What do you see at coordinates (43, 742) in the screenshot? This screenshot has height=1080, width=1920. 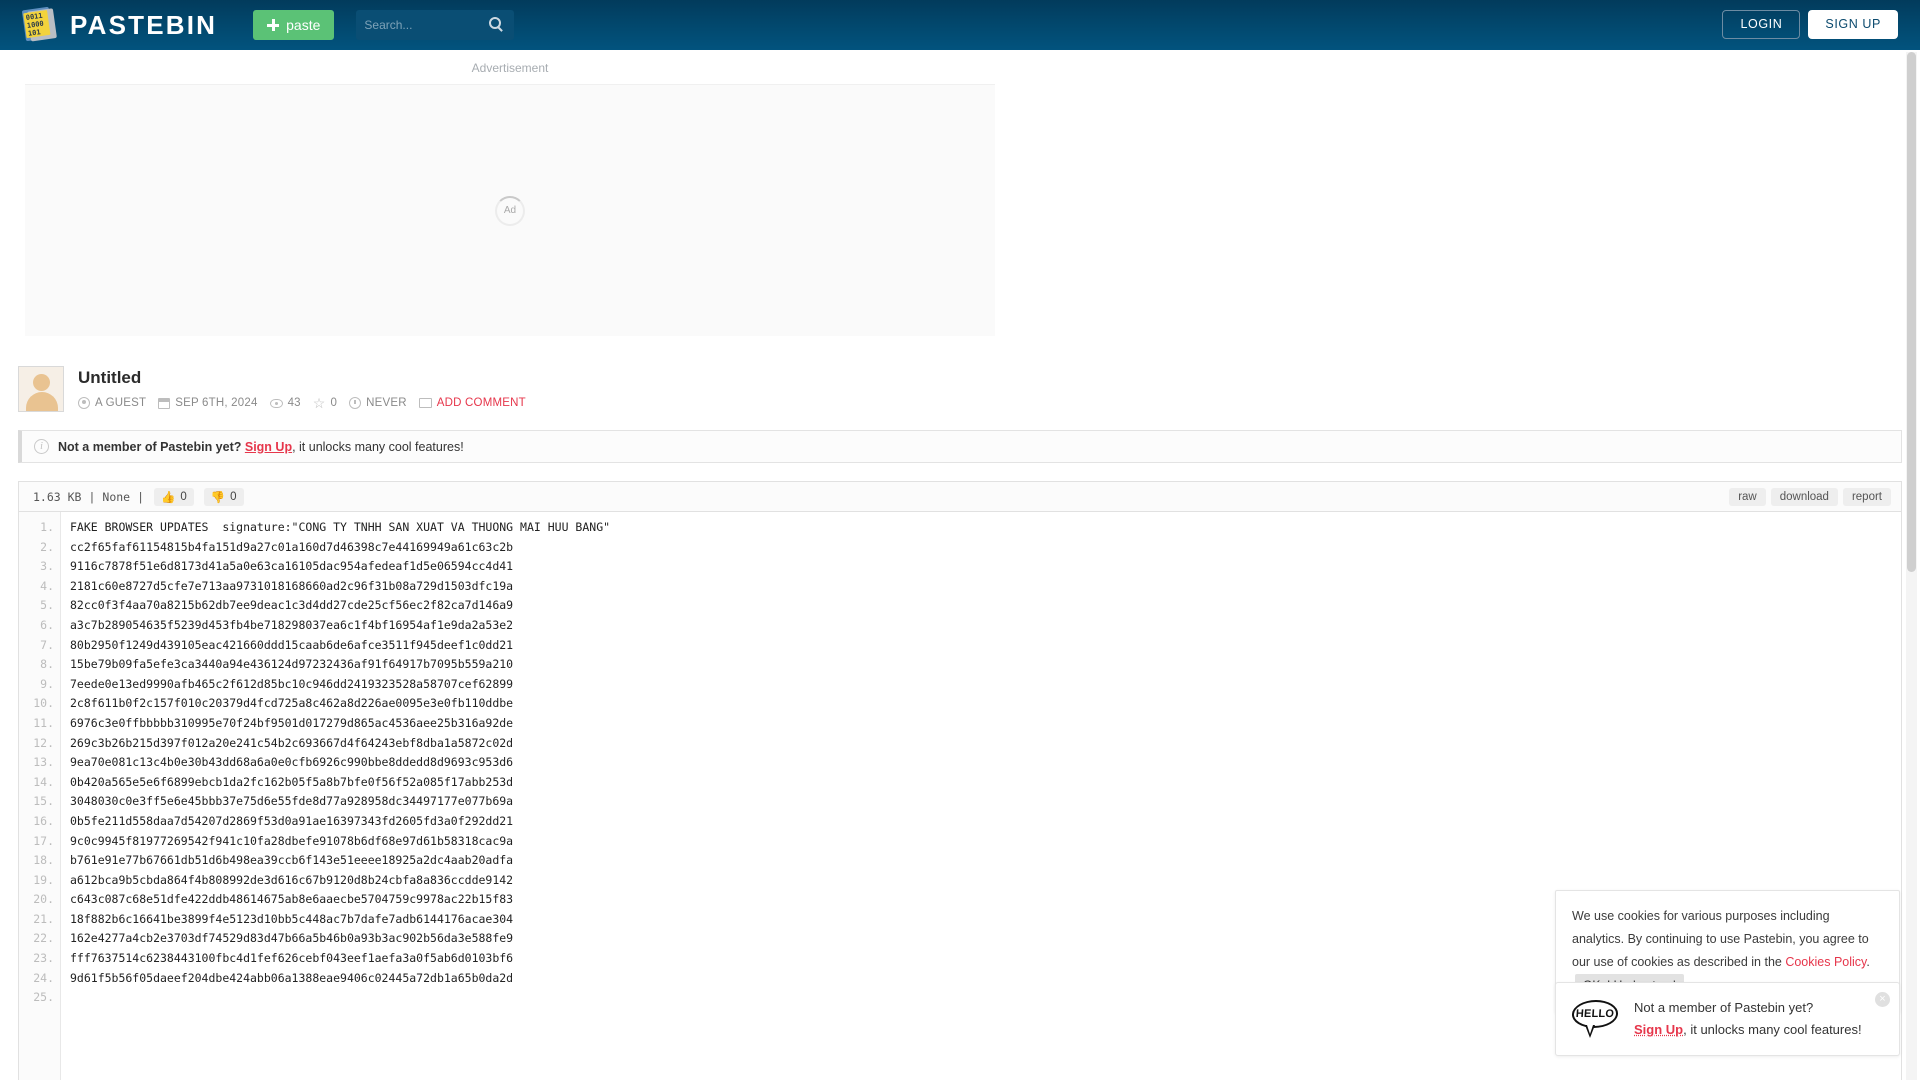 I see `line-number: 12.` at bounding box center [43, 742].